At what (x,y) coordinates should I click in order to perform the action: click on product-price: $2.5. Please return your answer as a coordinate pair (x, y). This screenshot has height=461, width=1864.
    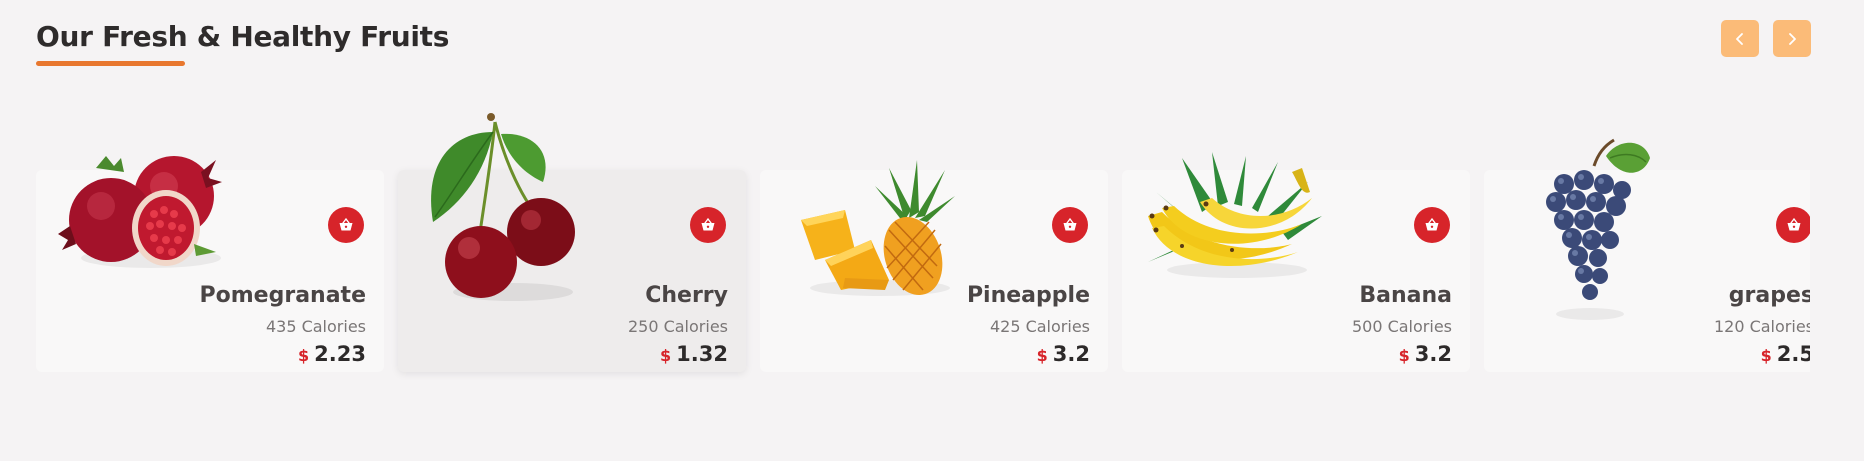
    Looking at the image, I should click on (1785, 354).